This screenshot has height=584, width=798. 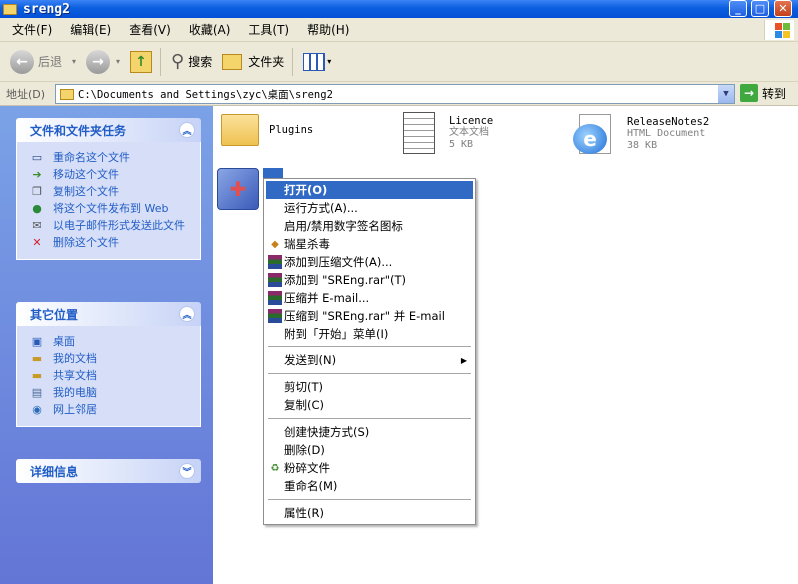 I want to click on winrar-icon, so click(x=275, y=316).